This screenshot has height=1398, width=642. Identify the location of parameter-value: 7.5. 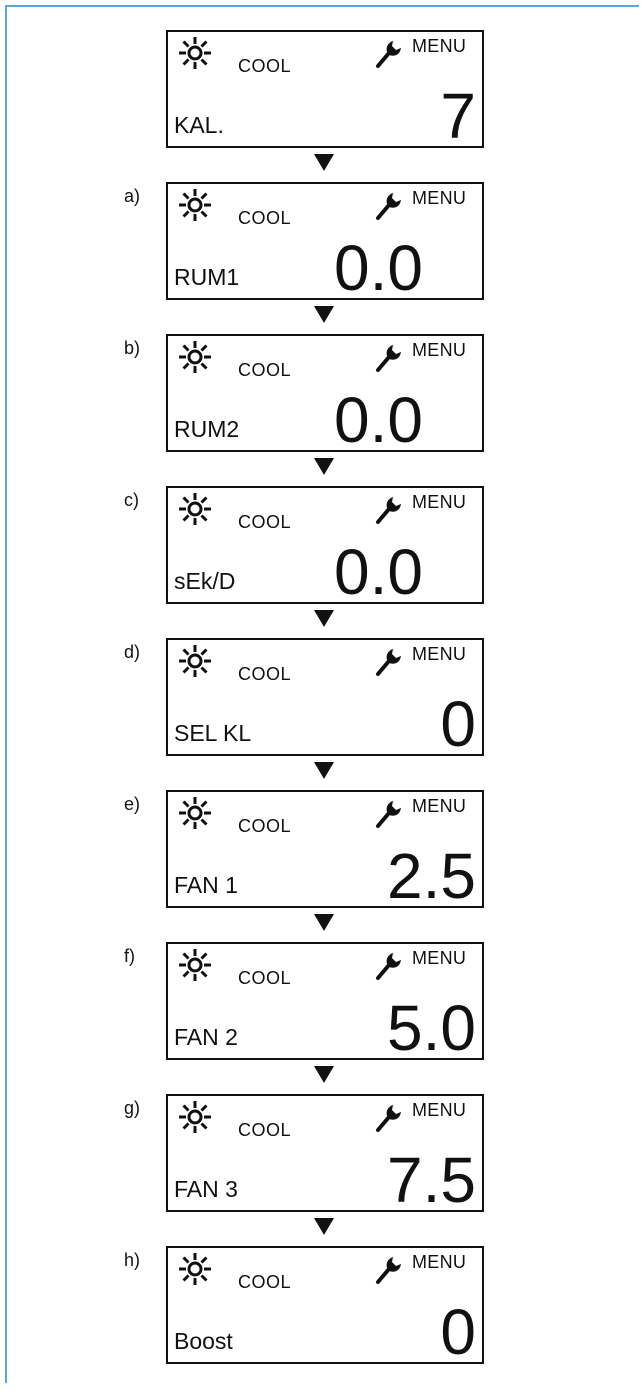
(431, 1180).